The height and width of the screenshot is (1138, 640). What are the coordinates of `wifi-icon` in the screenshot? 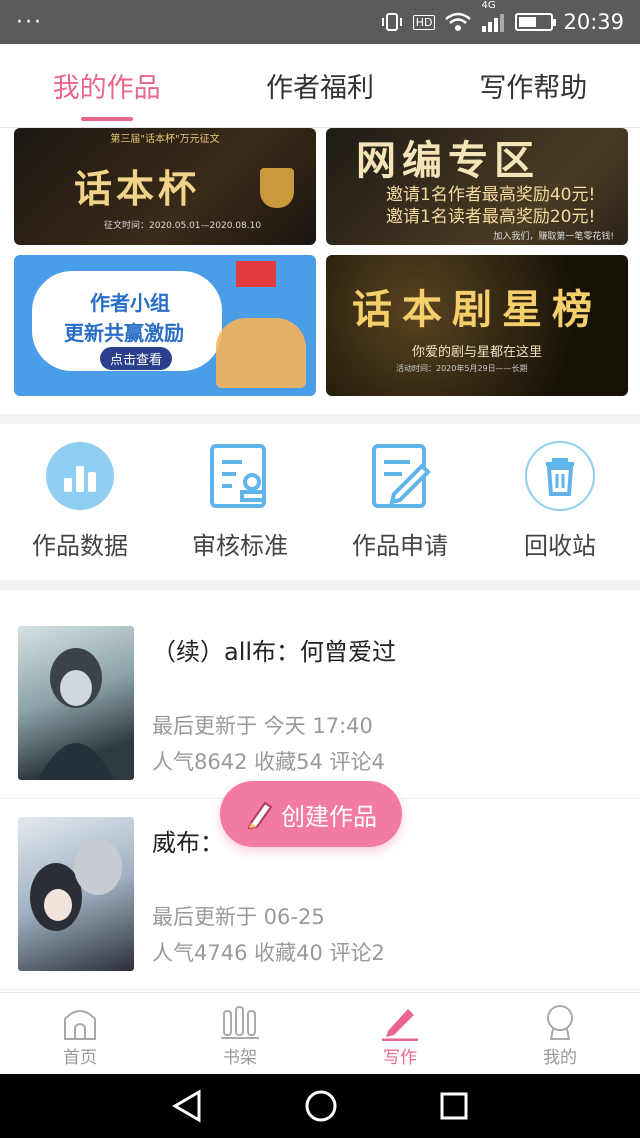 It's located at (458, 21).